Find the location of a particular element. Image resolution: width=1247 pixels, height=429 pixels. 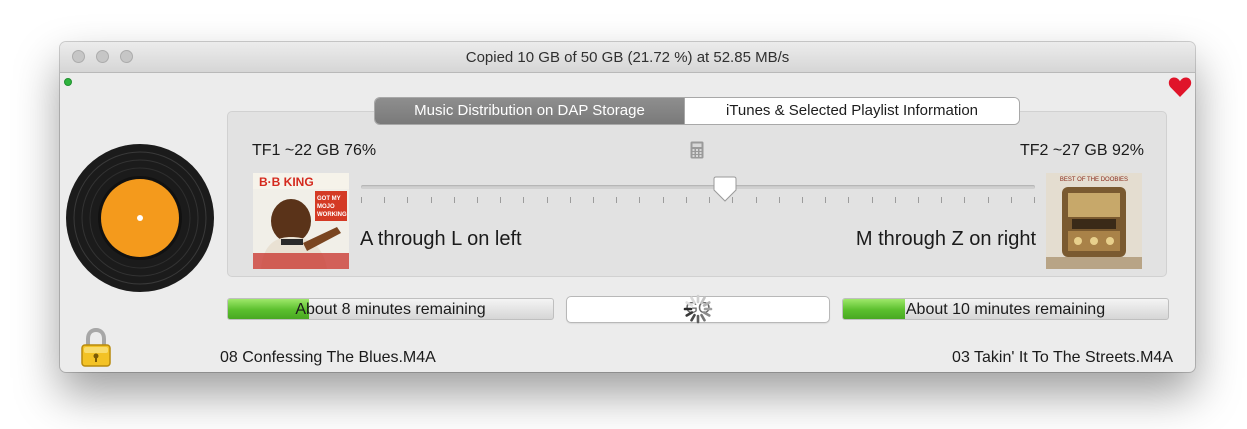

left-card-label: TF1 ~22 GB 76% is located at coordinates (314, 150).